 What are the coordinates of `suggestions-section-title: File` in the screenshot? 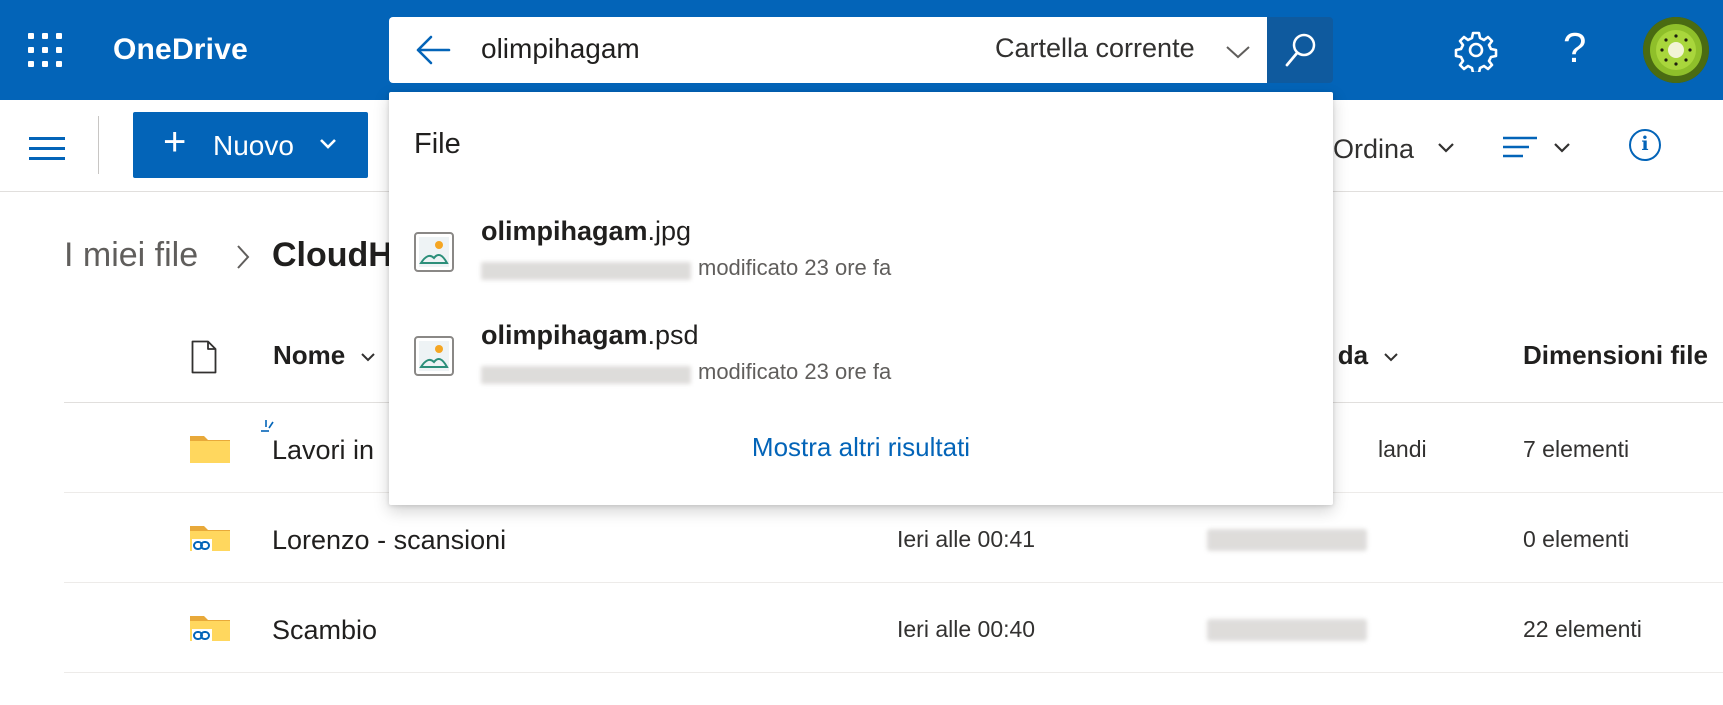 It's located at (437, 144).